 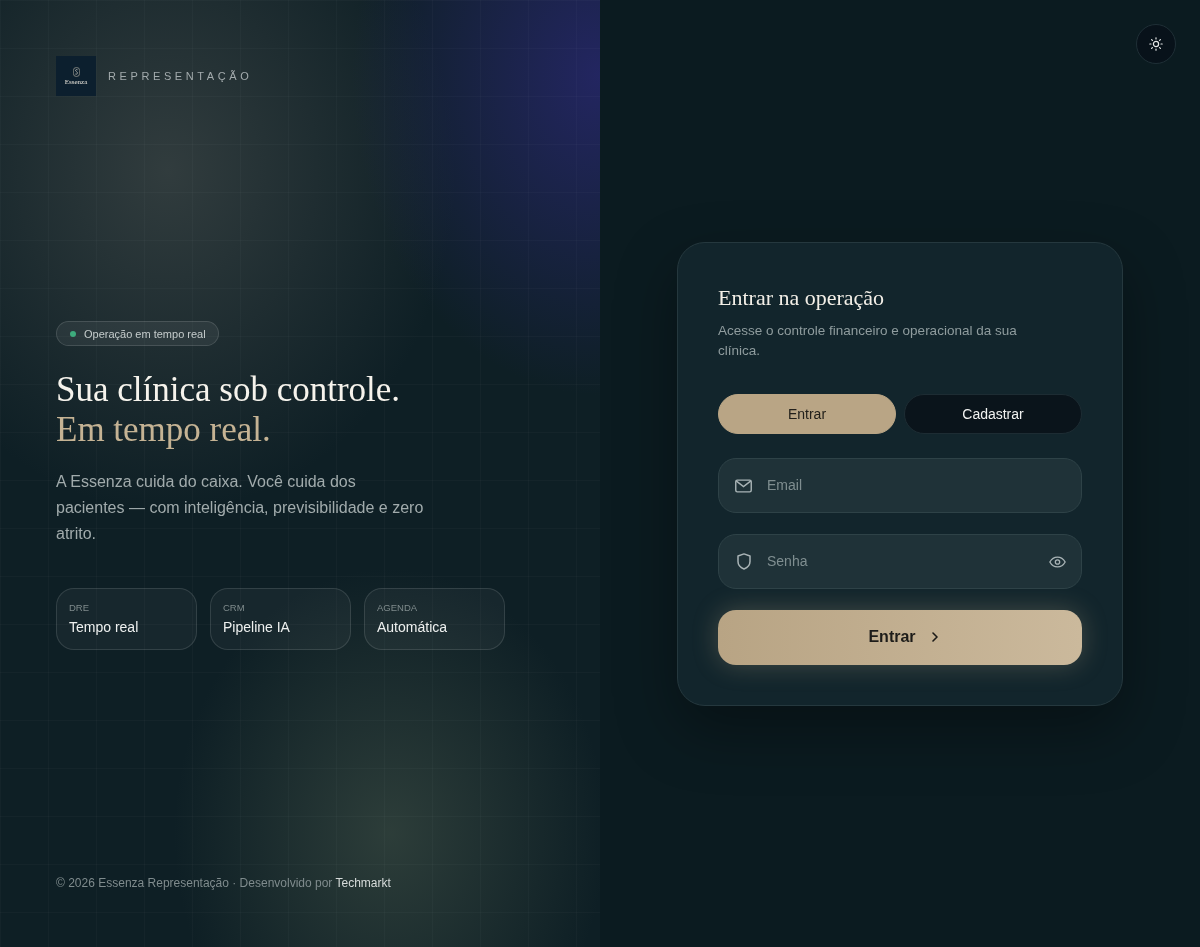 What do you see at coordinates (163, 430) in the screenshot?
I see `hero-highlight: Em tempo real.` at bounding box center [163, 430].